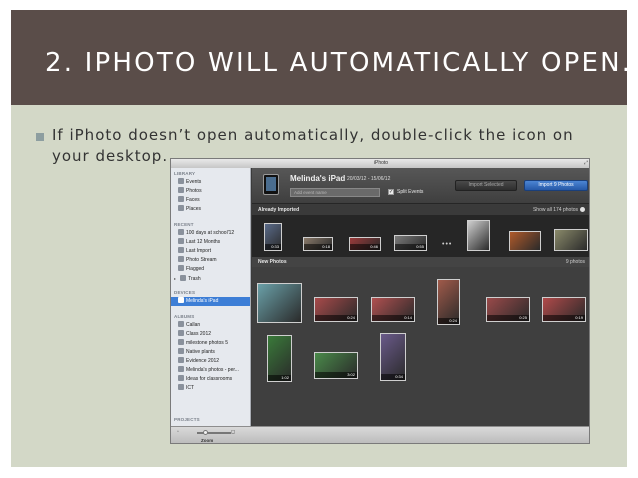  I want to click on sidebar-item-album-ideas: Ideas for classrooms, so click(212, 379).